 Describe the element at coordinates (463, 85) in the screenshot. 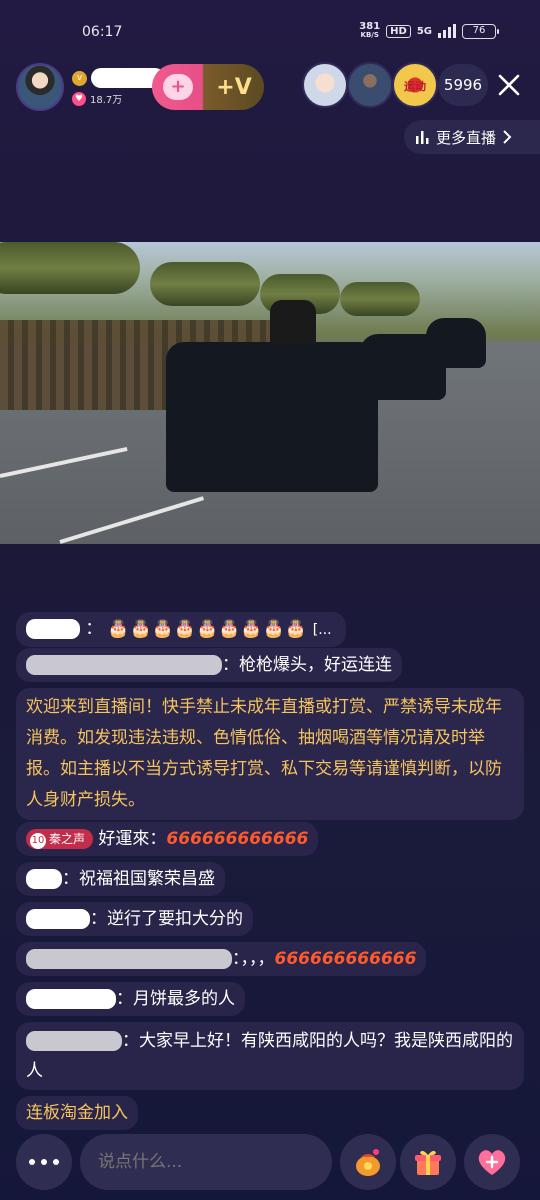

I see `viewer-count: 5996` at that location.